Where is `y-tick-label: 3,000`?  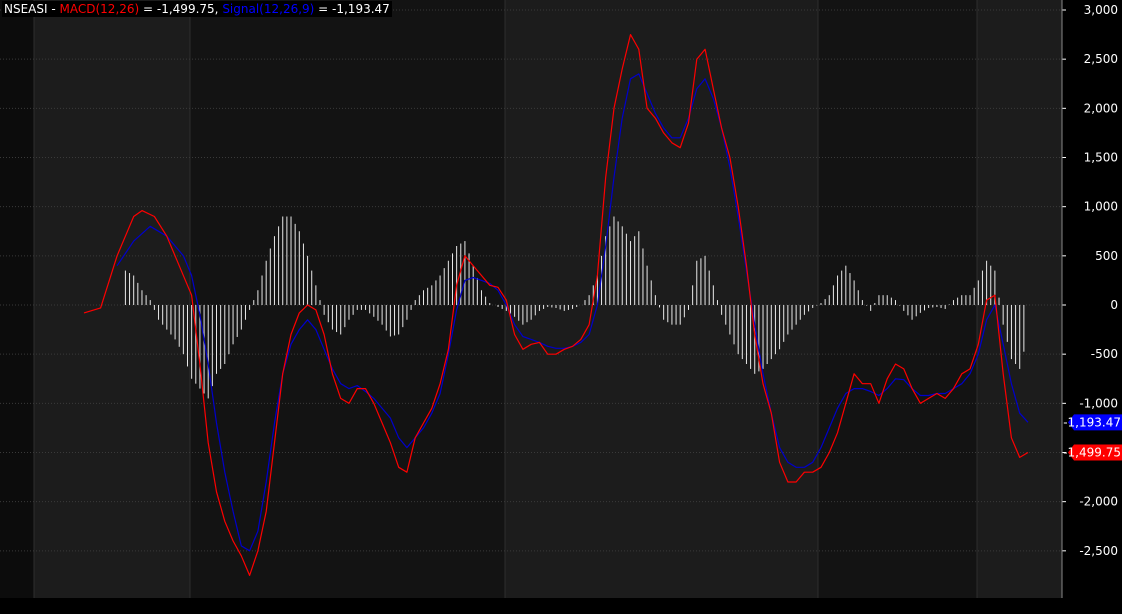
y-tick-label: 3,000 is located at coordinates (1101, 10).